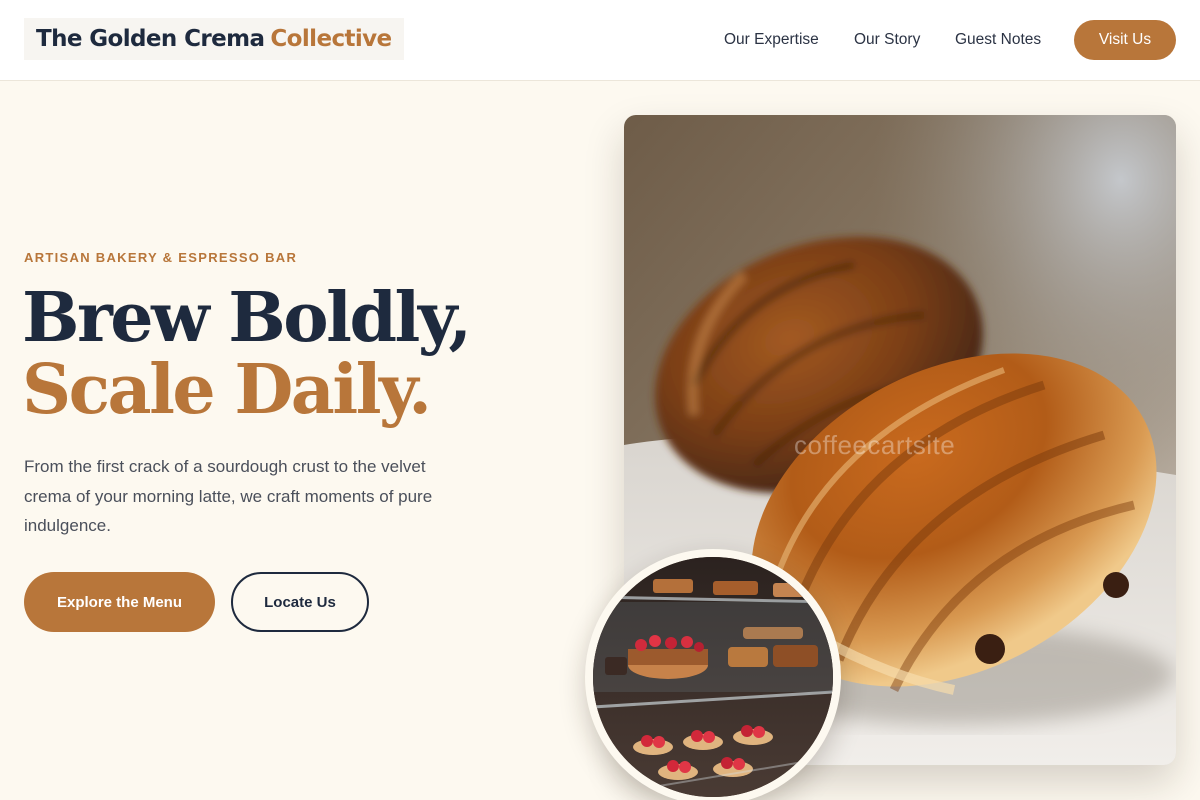  Describe the element at coordinates (331, 39) in the screenshot. I see `brand-name-accent: Collective` at that location.